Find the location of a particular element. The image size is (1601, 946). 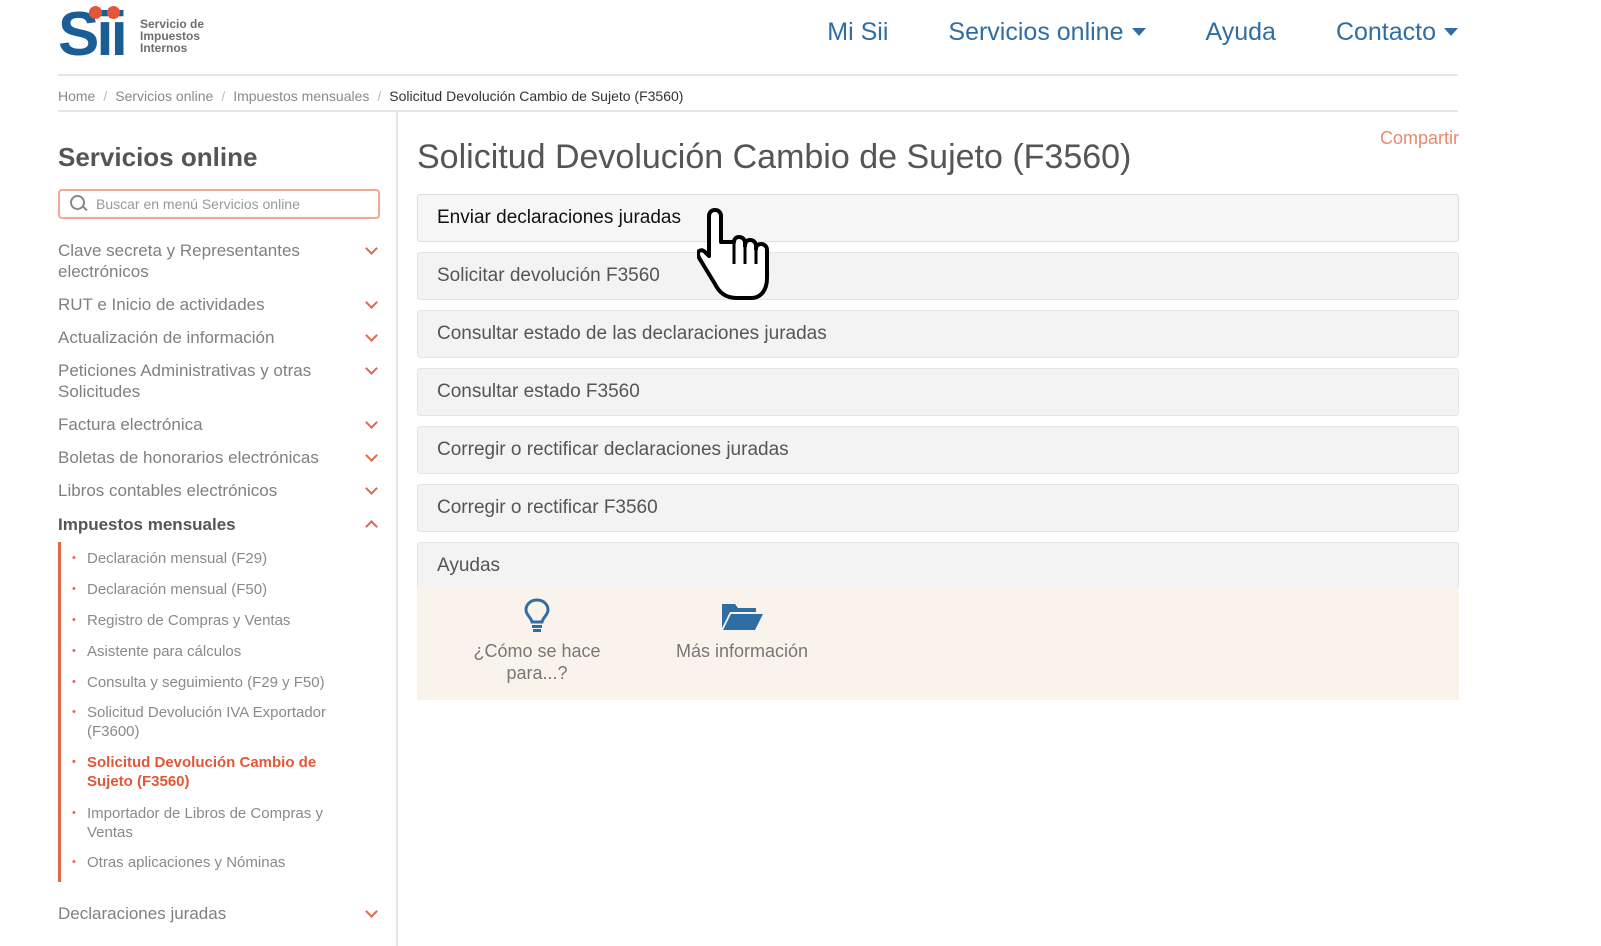

submenu-item-registro-compras: Registro de Compras y Ventas is located at coordinates (214, 620).